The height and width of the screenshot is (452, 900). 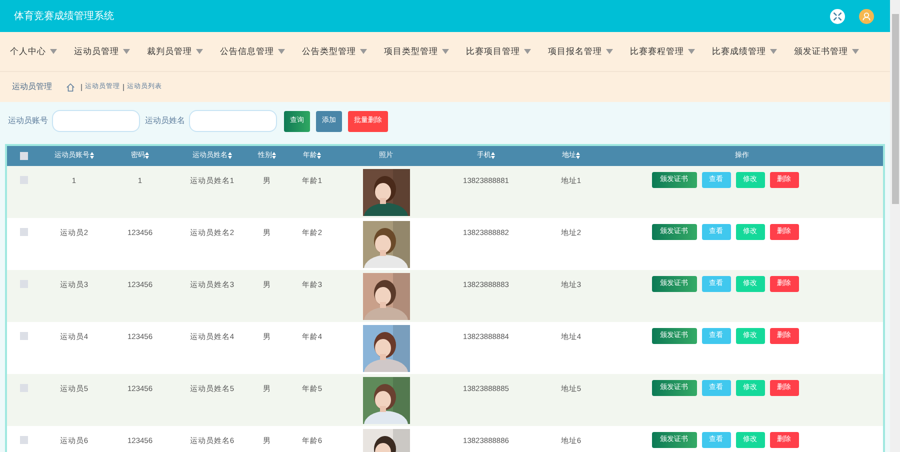 What do you see at coordinates (32, 87) in the screenshot?
I see `page-title: 运动员管理` at bounding box center [32, 87].